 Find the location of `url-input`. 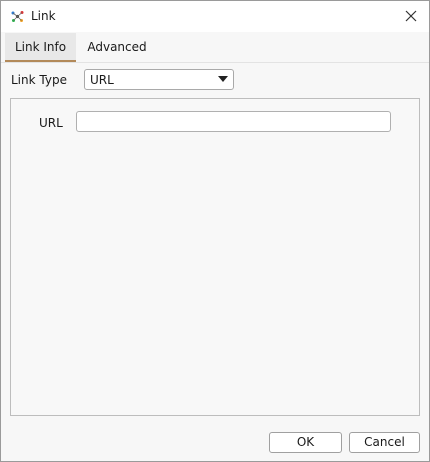

url-input is located at coordinates (233, 121).